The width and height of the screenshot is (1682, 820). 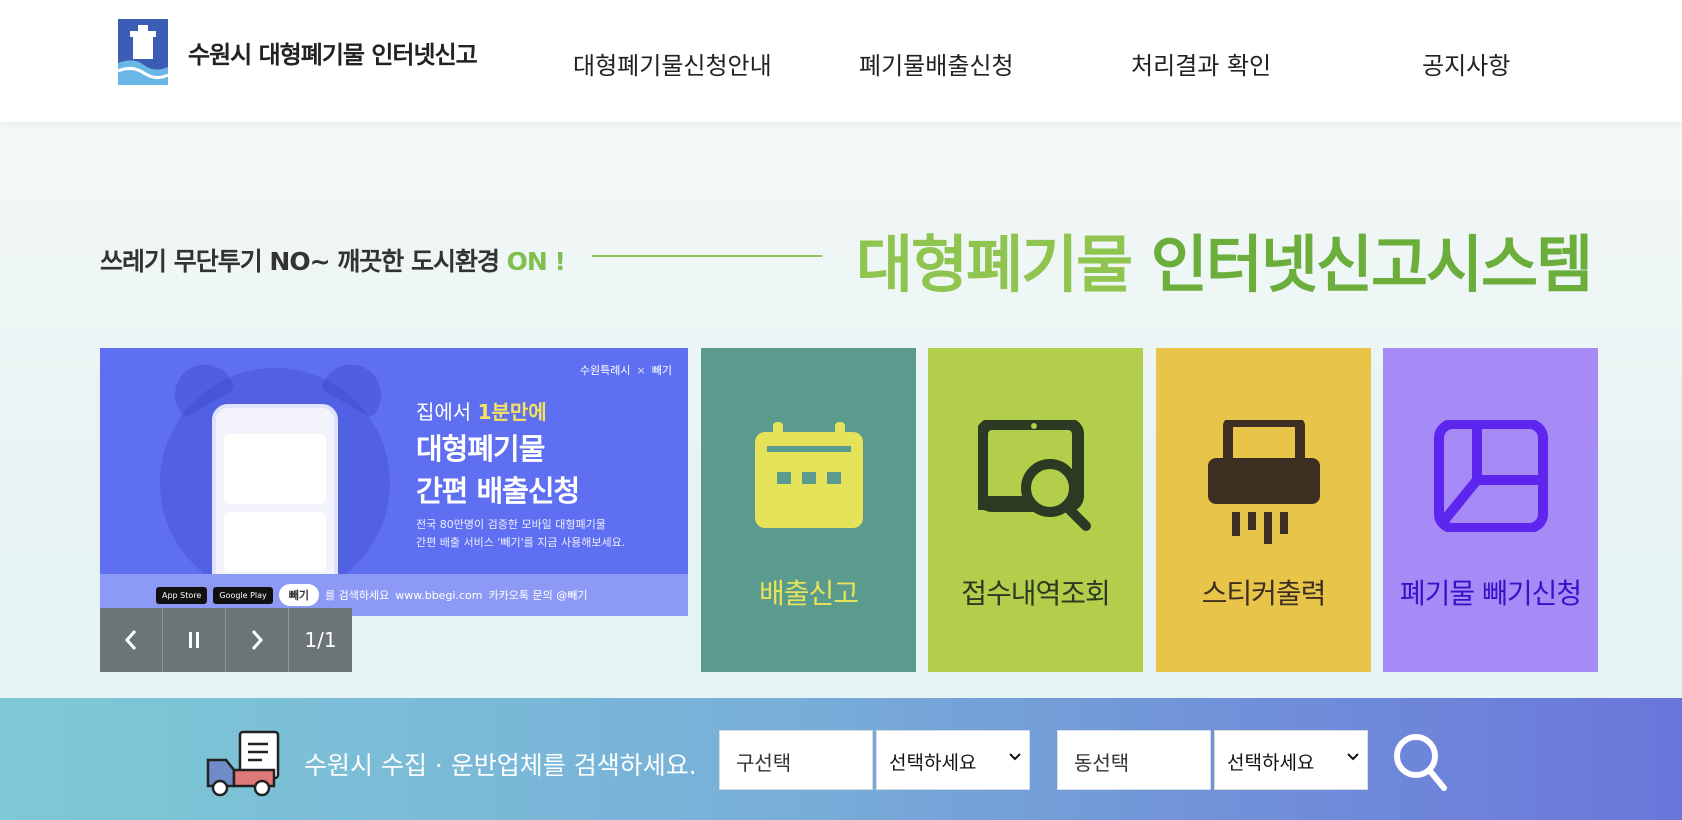 I want to click on search-icon, so click(x=1420, y=761).